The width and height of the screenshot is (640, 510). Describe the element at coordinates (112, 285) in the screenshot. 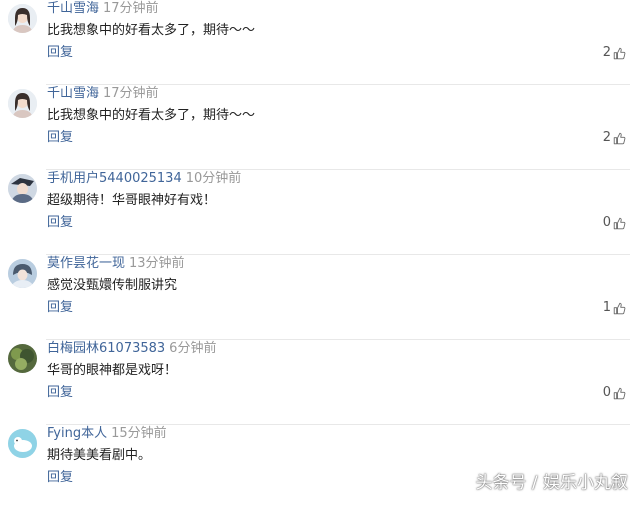

I see `comment-text: 感觉没甄嬛传制服讲究` at that location.